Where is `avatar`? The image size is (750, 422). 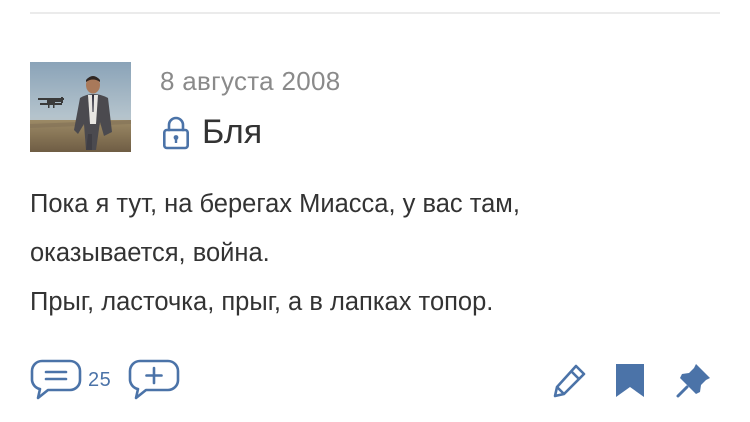
avatar is located at coordinates (80, 107).